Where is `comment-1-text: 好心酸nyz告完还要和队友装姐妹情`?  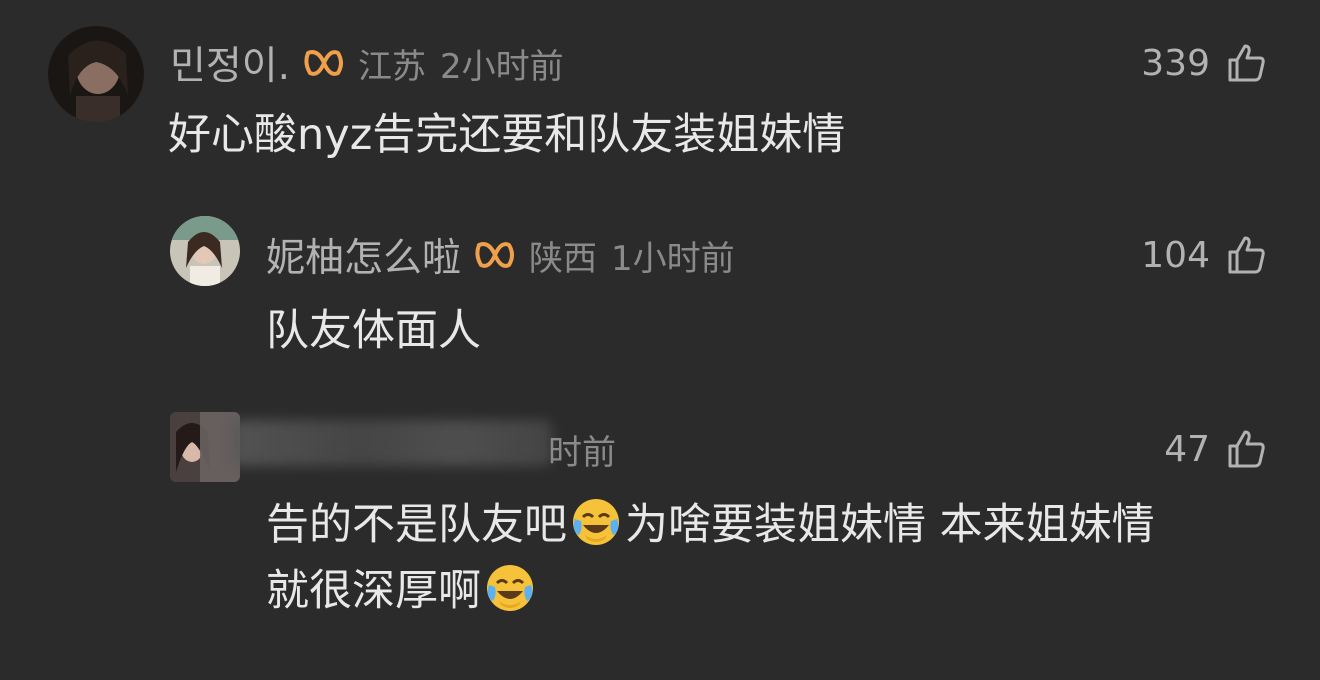
comment-1-text: 好心酸nyz告完还要和队友装姐妹情 is located at coordinates (507, 135).